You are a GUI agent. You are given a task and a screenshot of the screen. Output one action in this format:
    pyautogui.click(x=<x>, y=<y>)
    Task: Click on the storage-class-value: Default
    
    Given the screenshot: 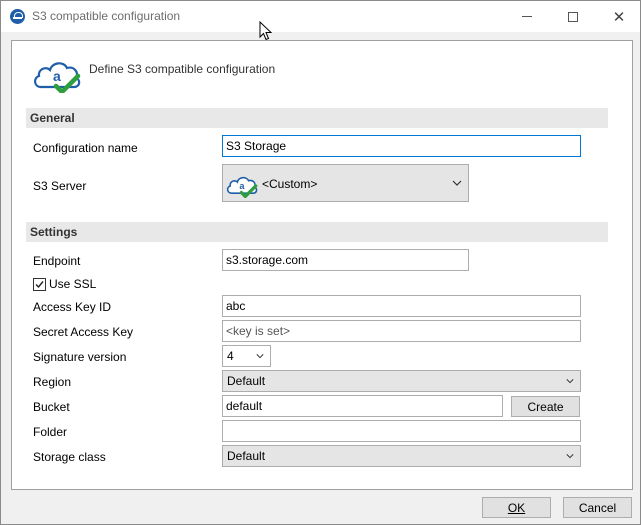 What is the action you would take?
    pyautogui.click(x=246, y=456)
    